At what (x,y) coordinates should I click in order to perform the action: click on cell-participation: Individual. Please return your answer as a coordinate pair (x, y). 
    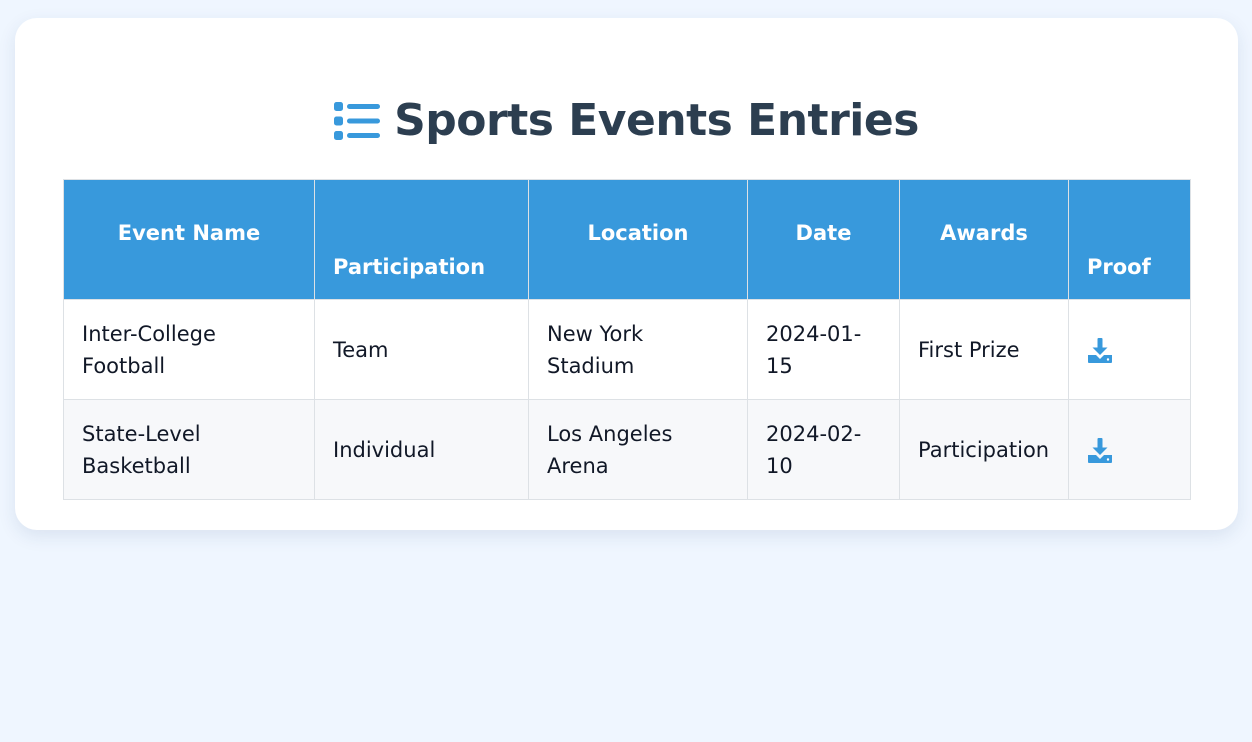
    Looking at the image, I should click on (421, 449).